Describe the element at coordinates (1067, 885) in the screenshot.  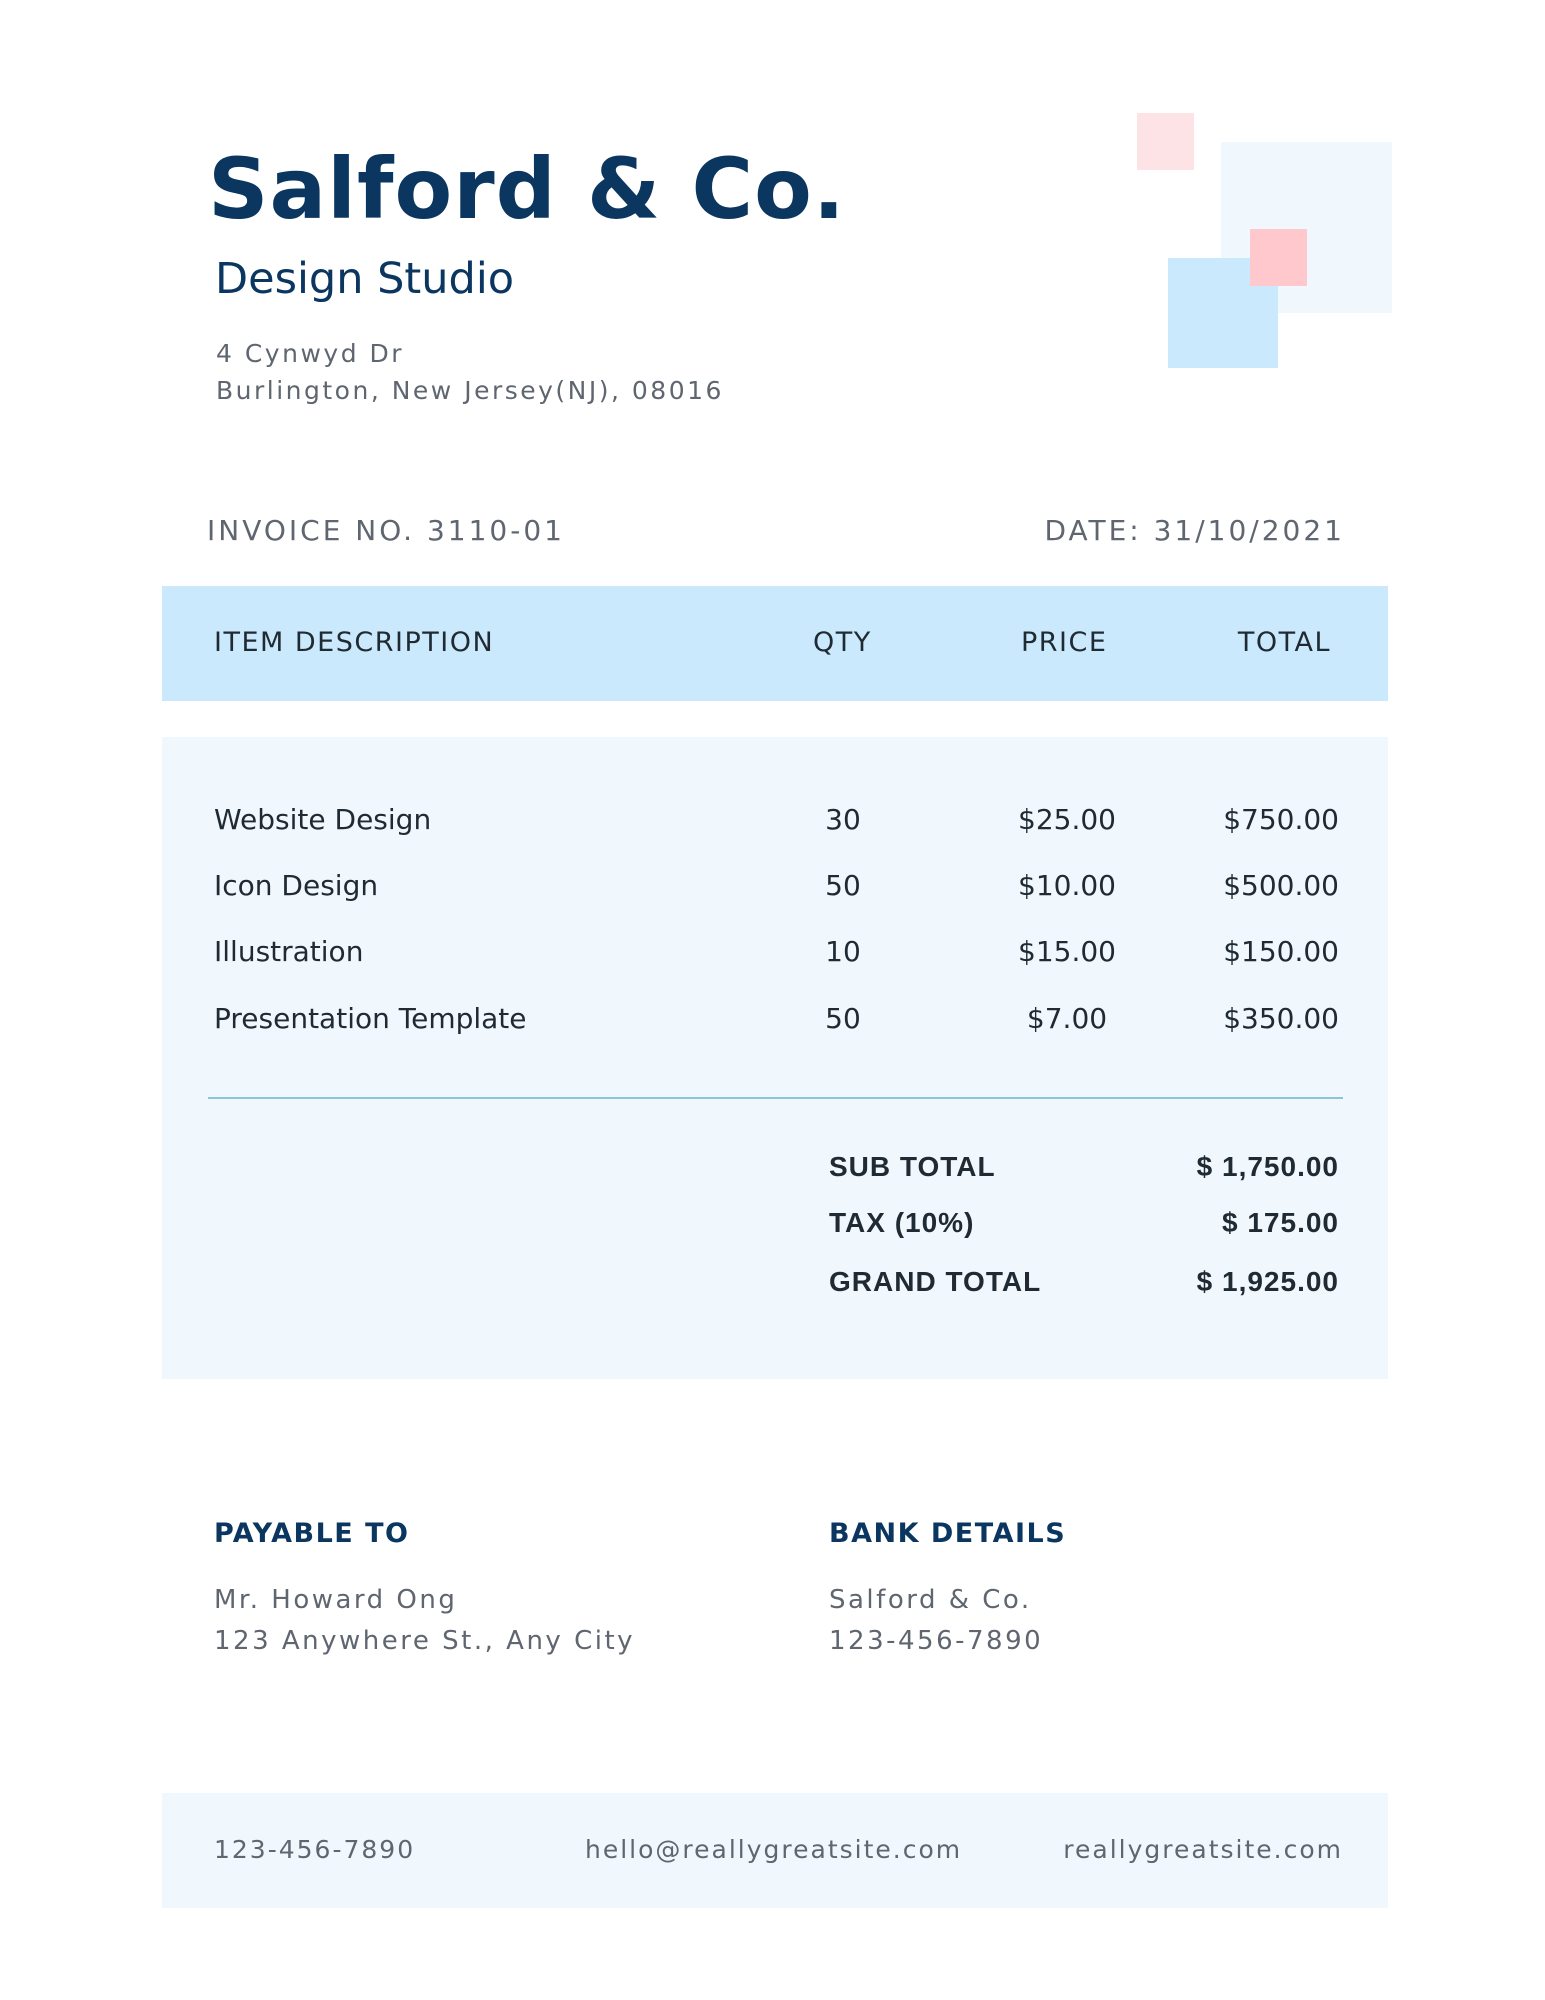
I see `row-price: $10.00` at that location.